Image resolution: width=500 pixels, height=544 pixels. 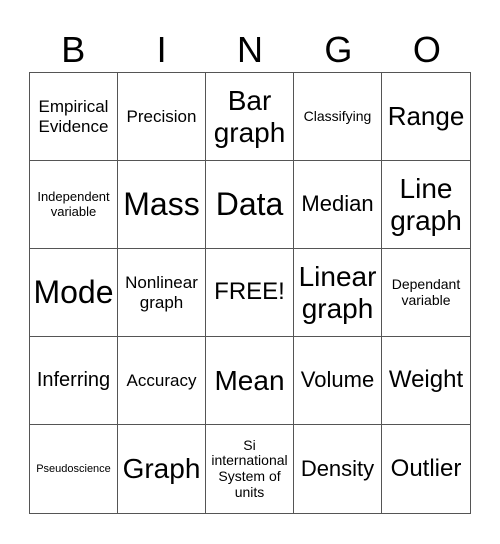 I want to click on bingo-header: B I N G O, so click(x=250, y=50).